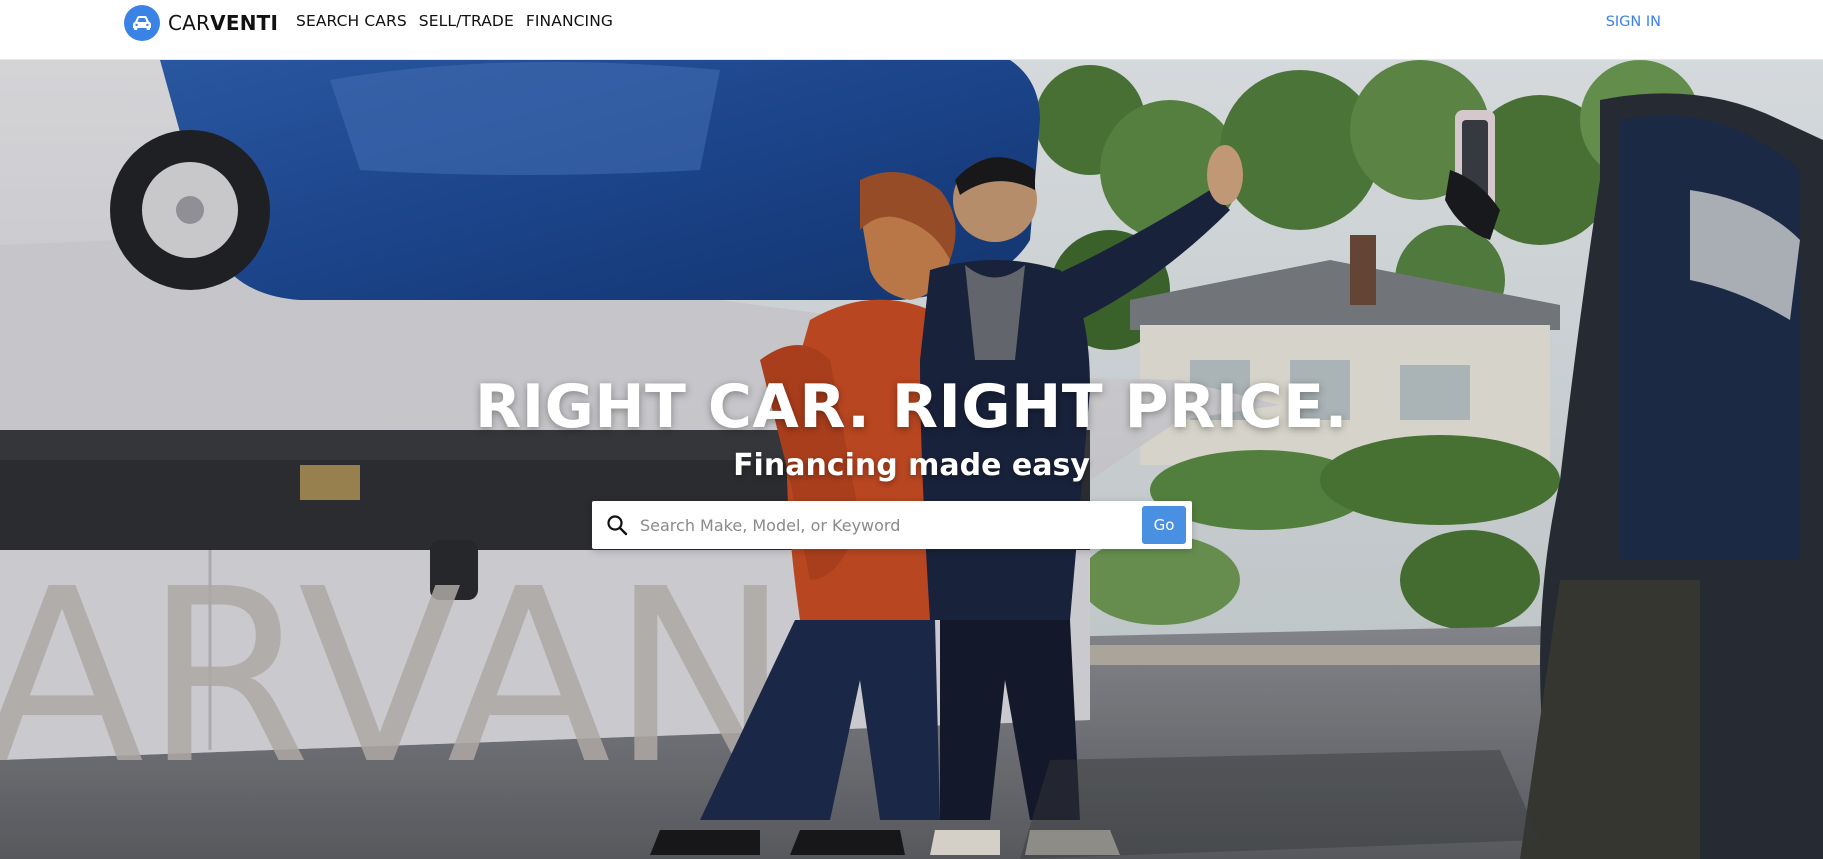 Image resolution: width=1823 pixels, height=859 pixels. Describe the element at coordinates (189, 23) in the screenshot. I see `logo-text-light: CAR` at that location.